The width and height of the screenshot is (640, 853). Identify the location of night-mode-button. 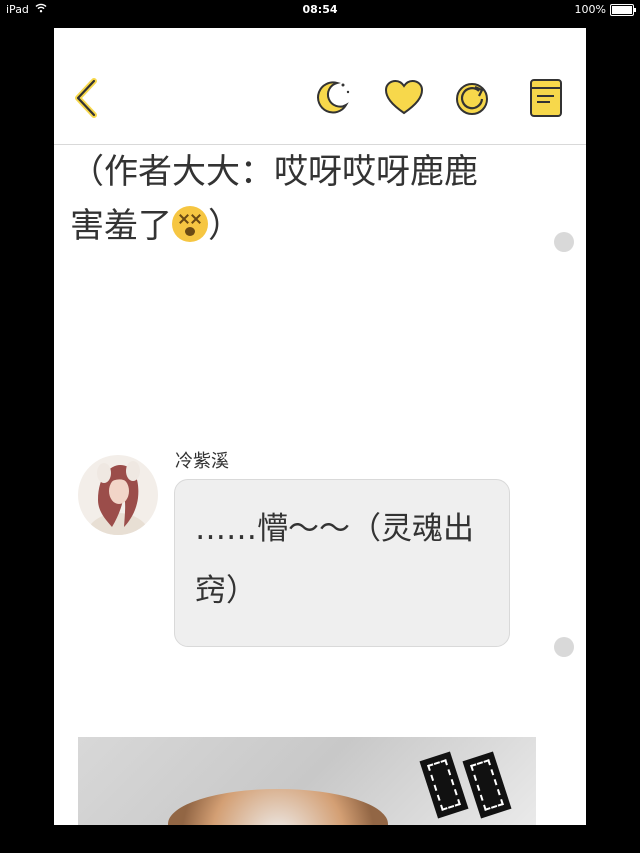
(331, 100).